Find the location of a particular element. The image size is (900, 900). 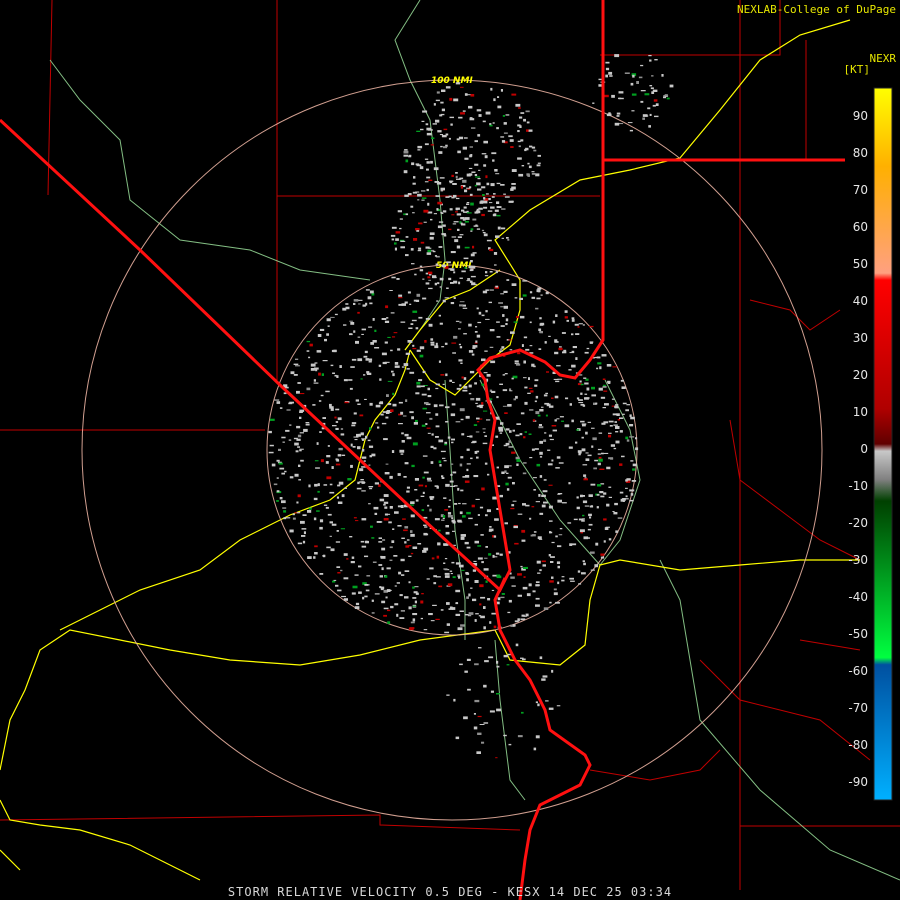

legend-tick-label: 50 is located at coordinates (860, 264).